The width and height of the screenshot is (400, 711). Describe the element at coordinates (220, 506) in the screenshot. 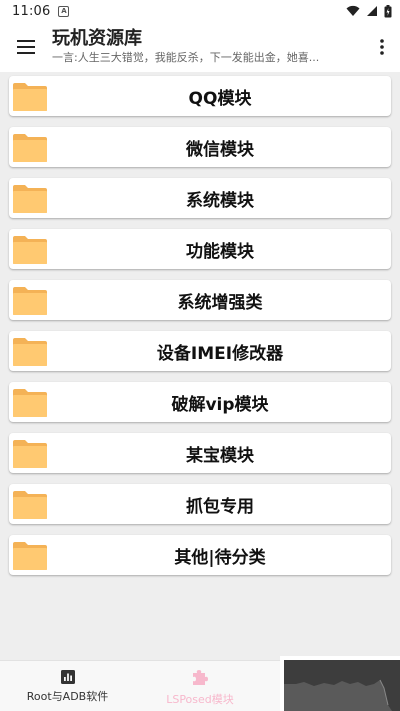

I see `module-label: 抓包专用` at that location.